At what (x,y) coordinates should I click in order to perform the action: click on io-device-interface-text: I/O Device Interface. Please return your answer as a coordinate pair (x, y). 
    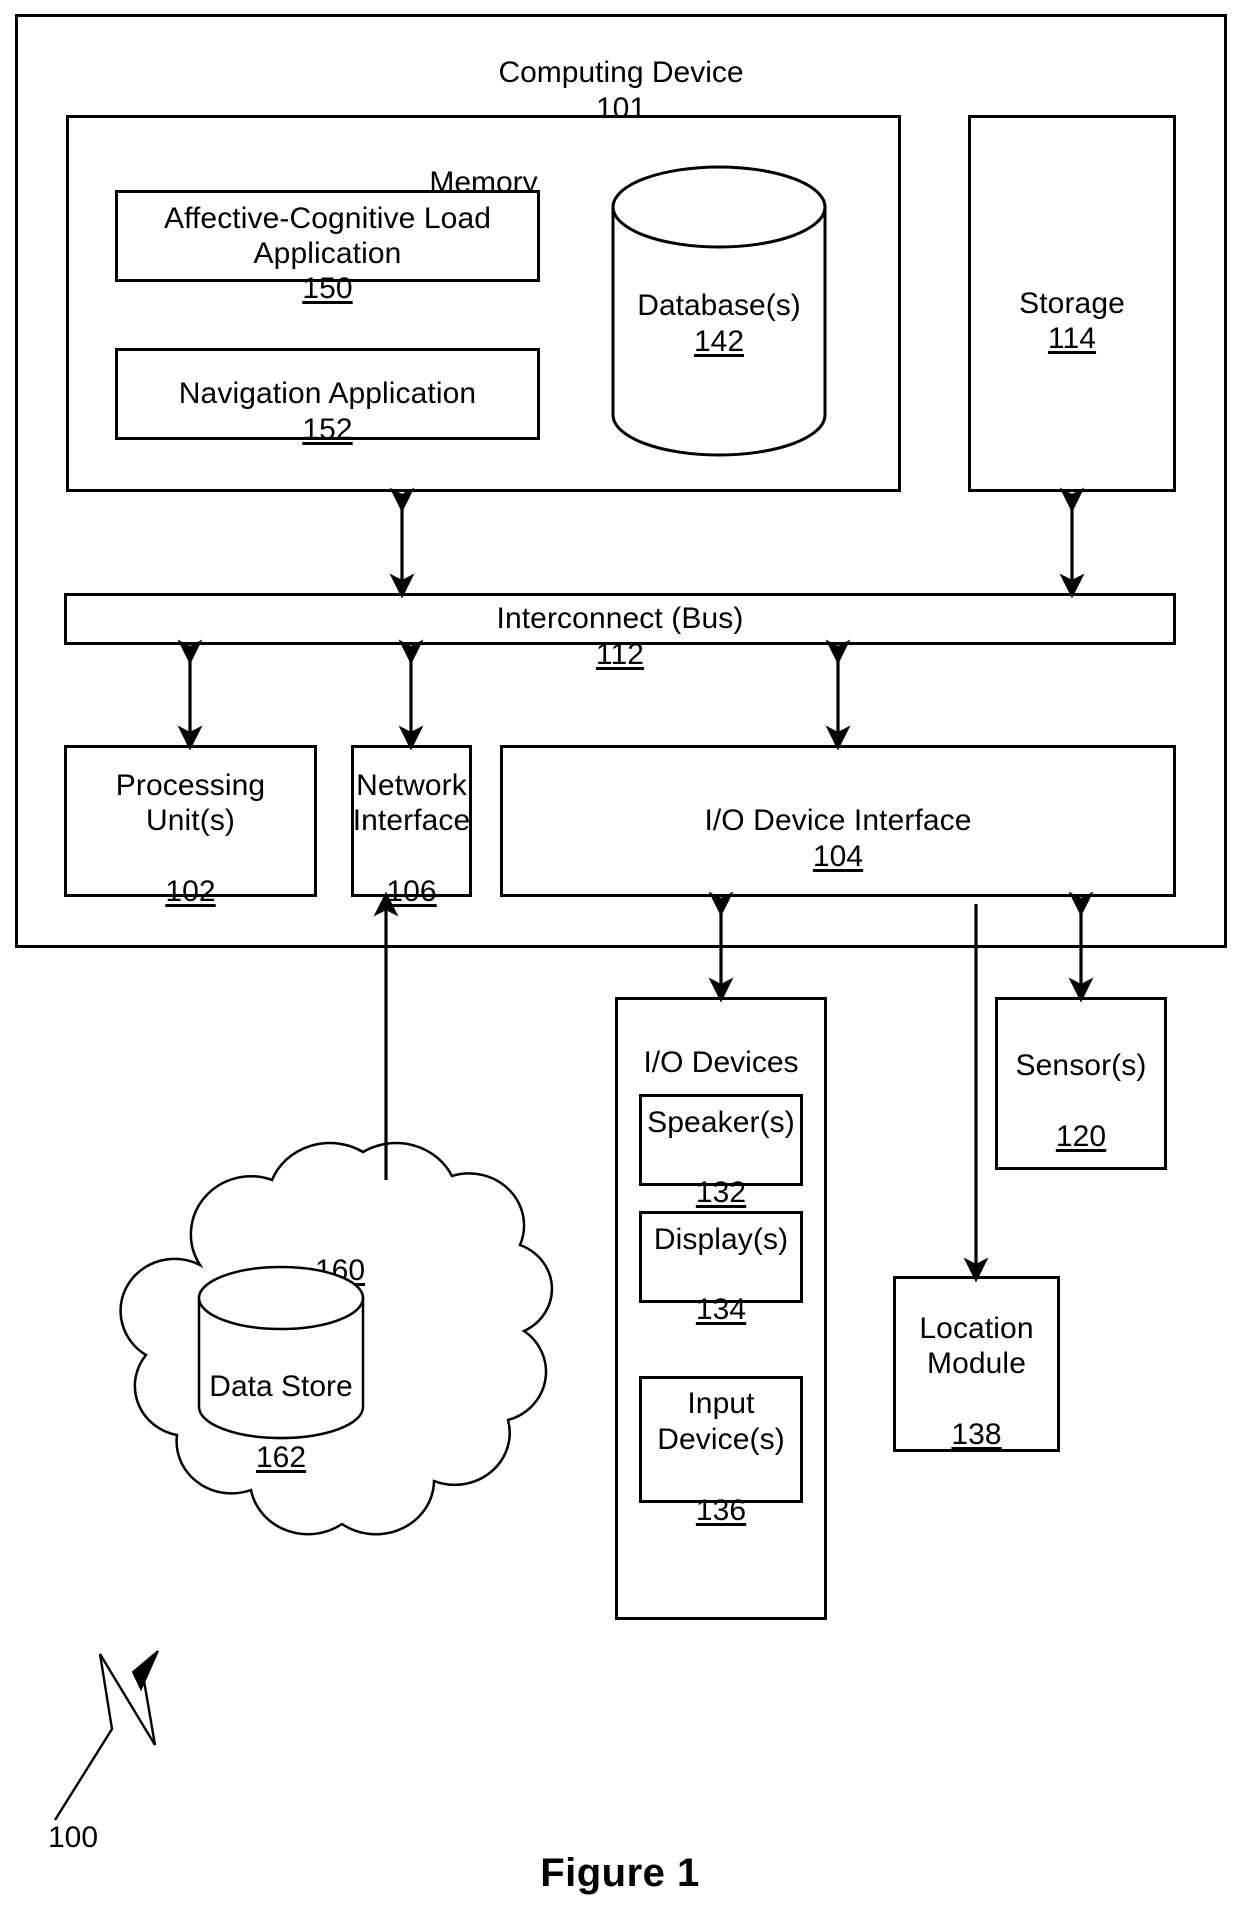
    Looking at the image, I should click on (838, 821).